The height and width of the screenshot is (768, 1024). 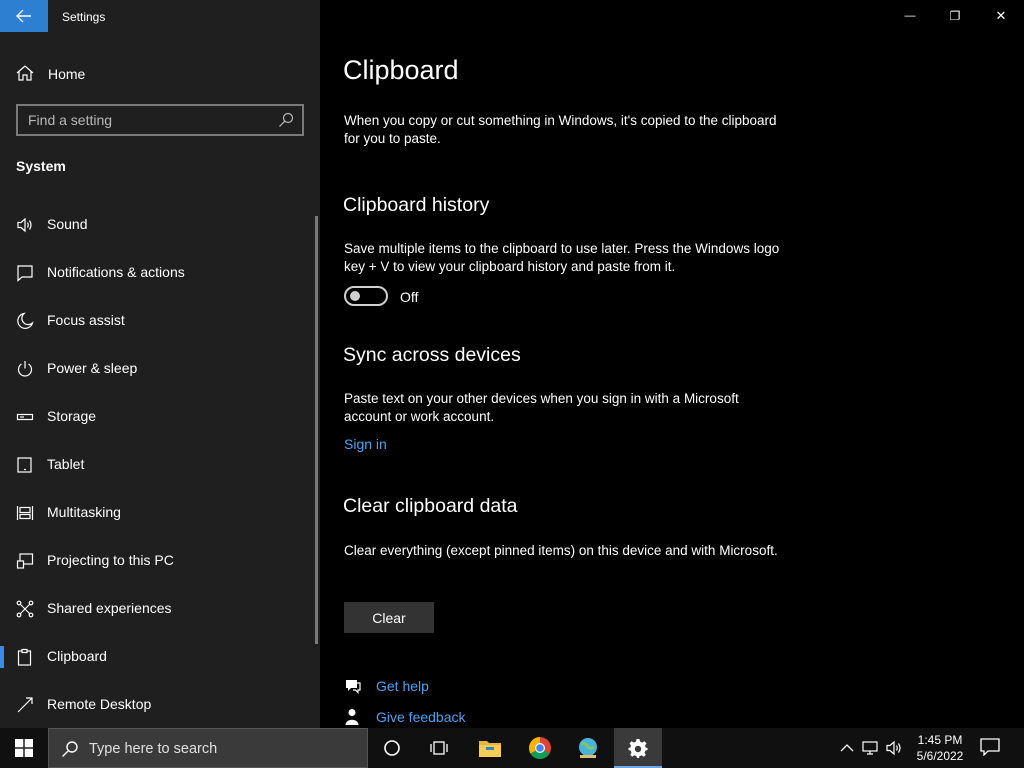 I want to click on sidebar-item-label: Storage, so click(x=72, y=416).